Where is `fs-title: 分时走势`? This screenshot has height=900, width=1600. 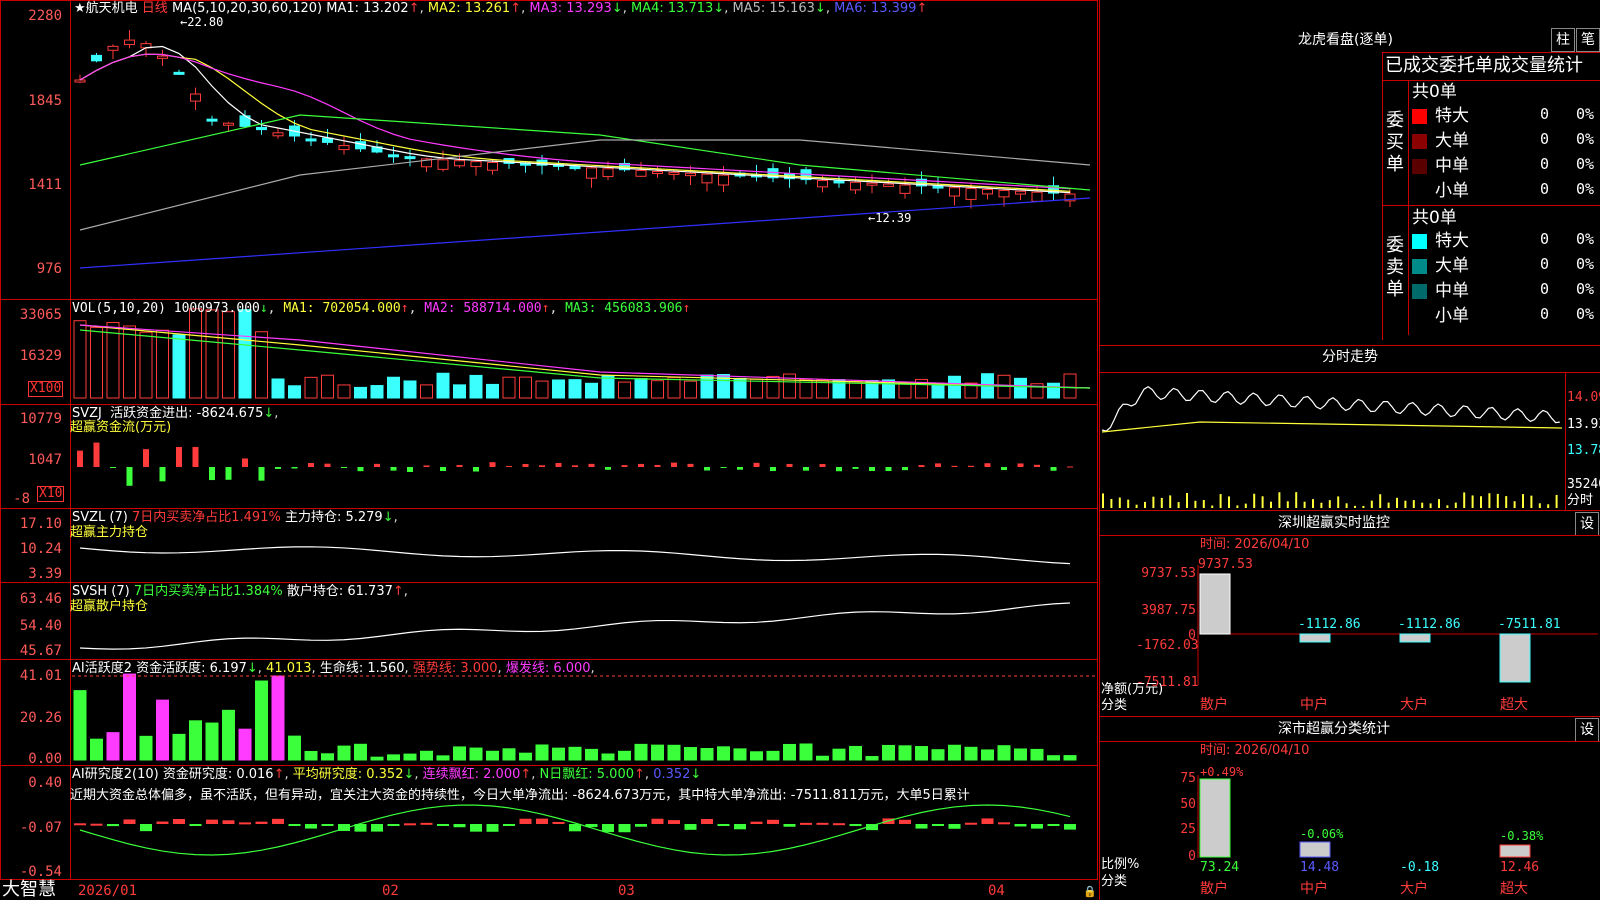
fs-title: 分时走势 is located at coordinates (1350, 357).